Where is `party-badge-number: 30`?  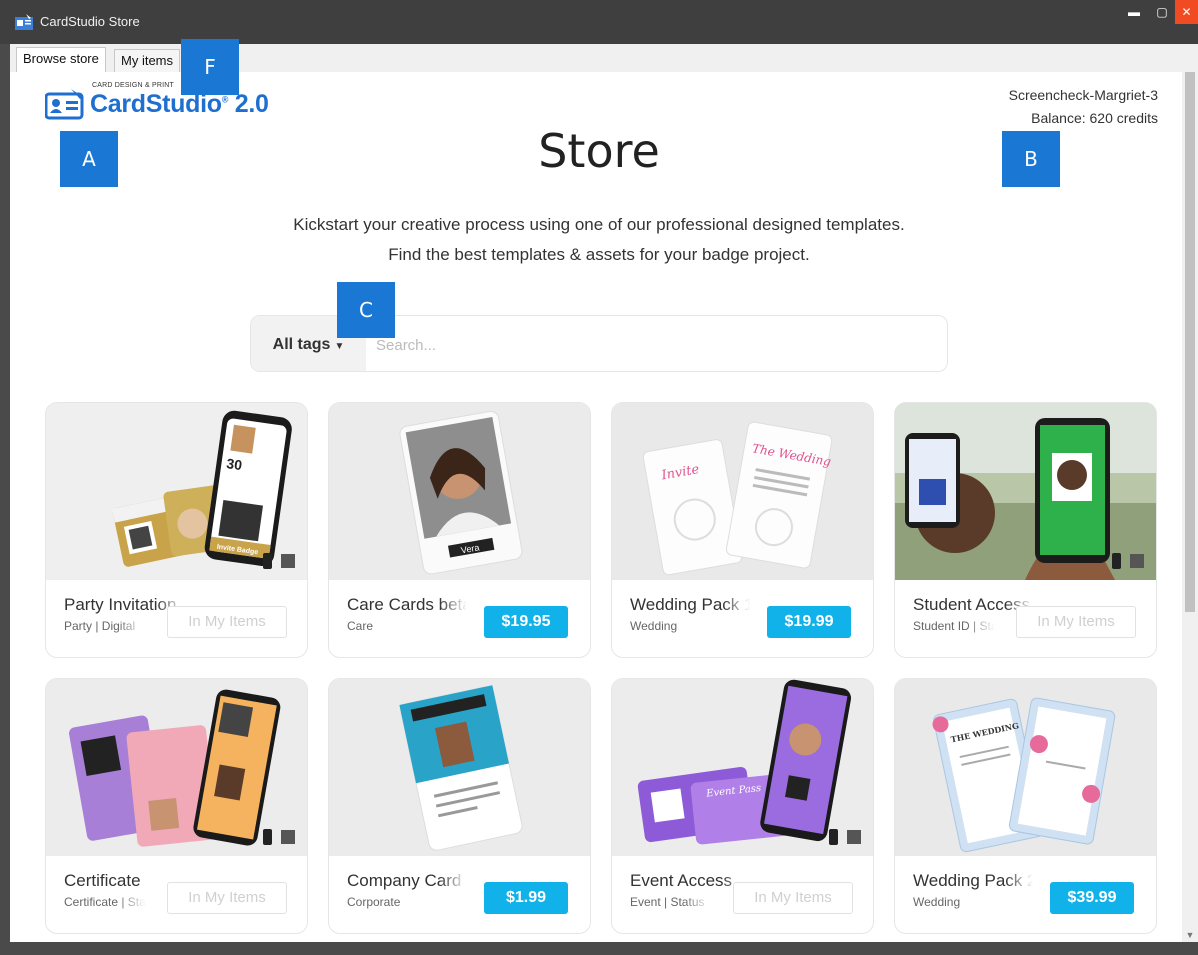 party-badge-number: 30 is located at coordinates (234, 464).